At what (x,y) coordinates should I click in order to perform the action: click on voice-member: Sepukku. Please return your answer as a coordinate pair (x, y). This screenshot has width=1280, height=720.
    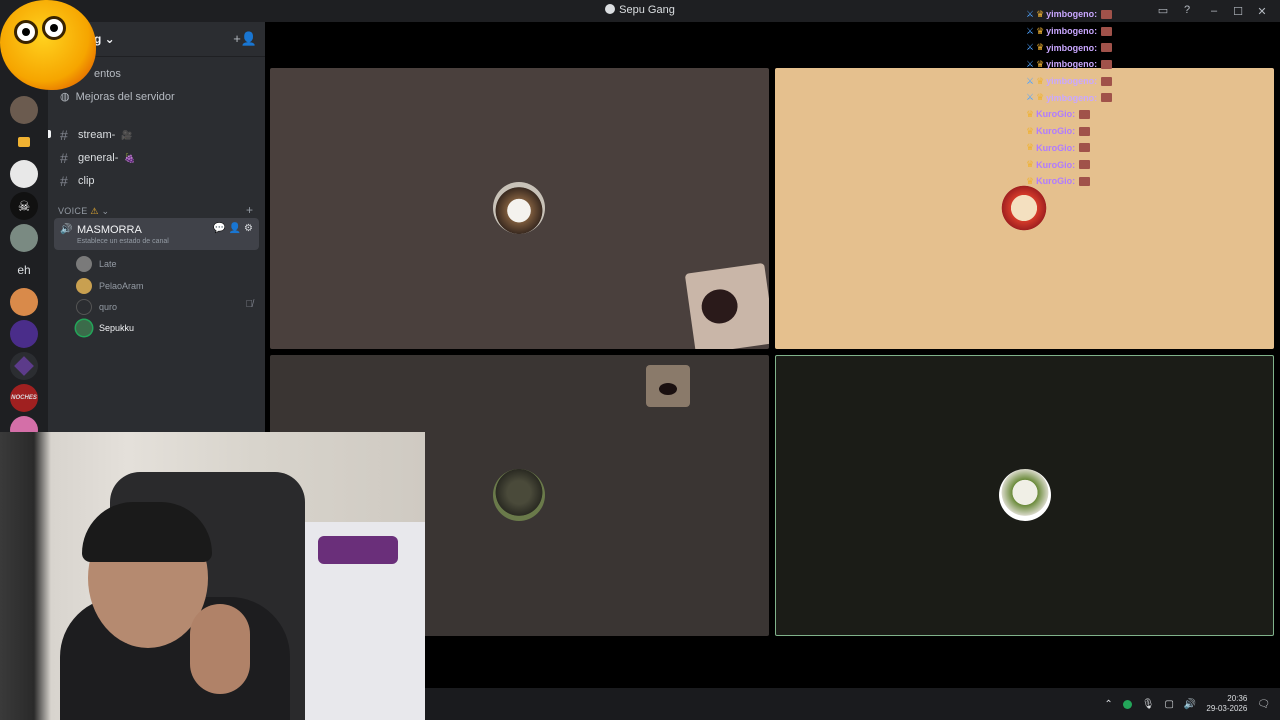
    Looking at the image, I should click on (105, 328).